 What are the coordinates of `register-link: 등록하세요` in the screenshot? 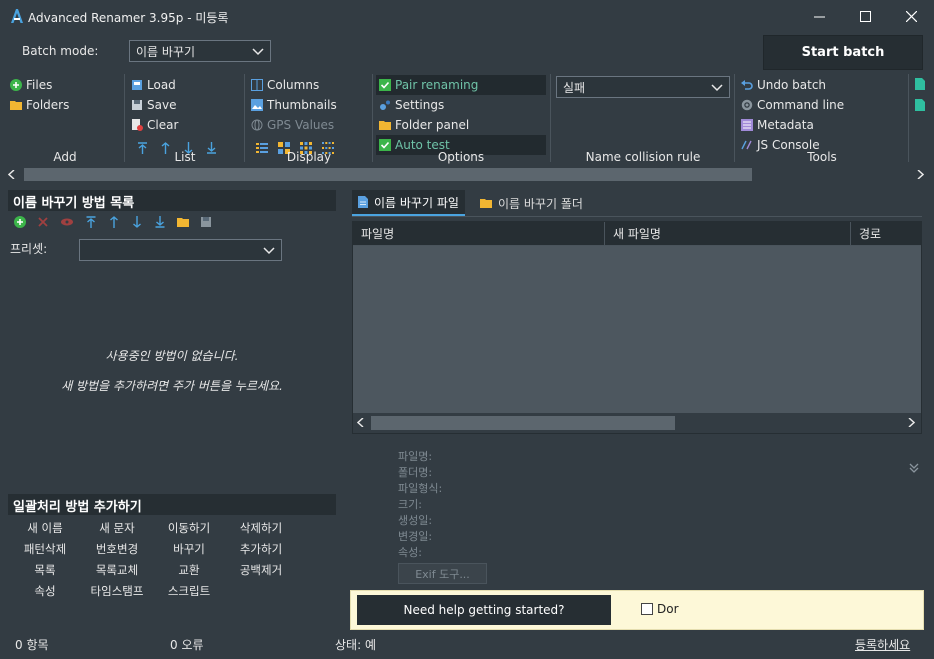 It's located at (882, 644).